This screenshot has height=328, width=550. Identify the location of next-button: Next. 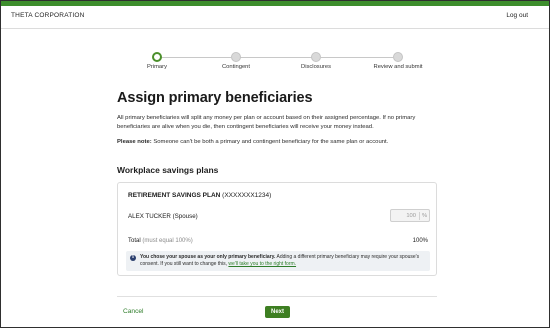
(277, 312).